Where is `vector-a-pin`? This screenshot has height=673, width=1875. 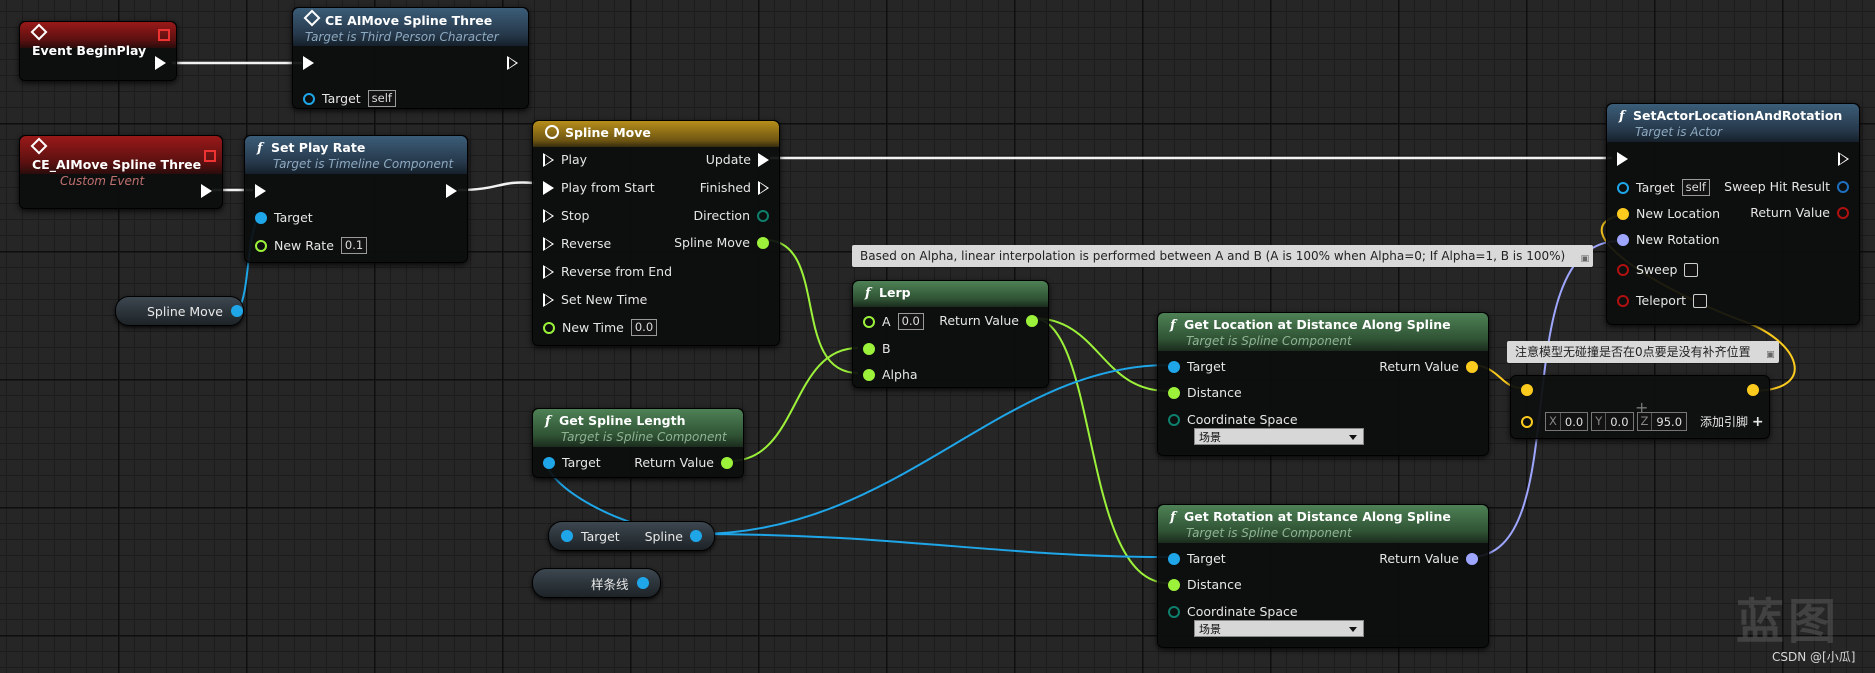
vector-a-pin is located at coordinates (1527, 390).